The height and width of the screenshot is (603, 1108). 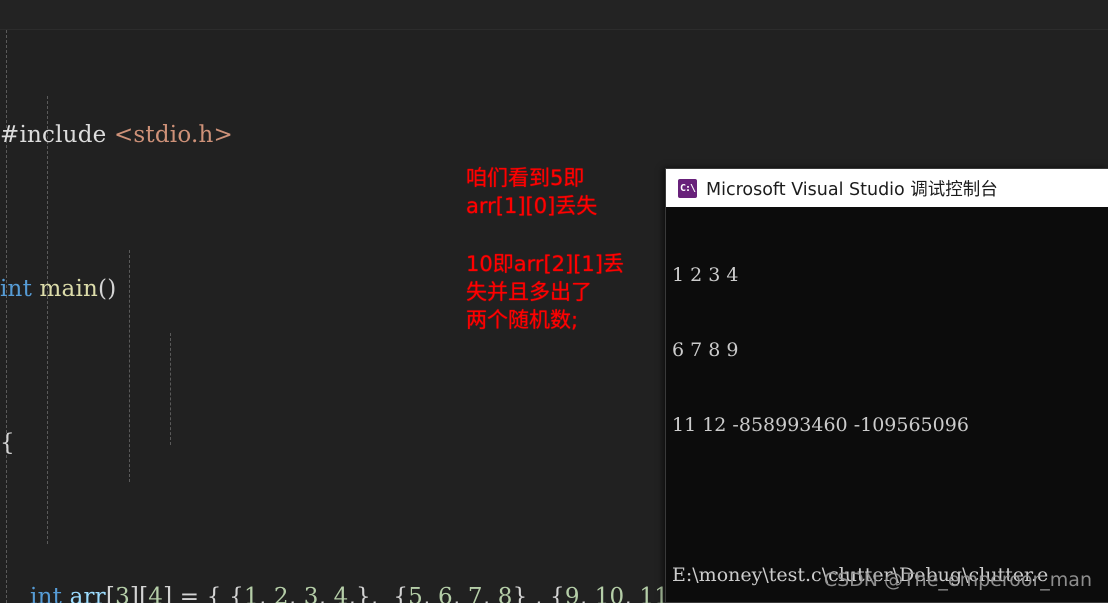 What do you see at coordinates (609, 593) in the screenshot?
I see `token-number: 10` at bounding box center [609, 593].